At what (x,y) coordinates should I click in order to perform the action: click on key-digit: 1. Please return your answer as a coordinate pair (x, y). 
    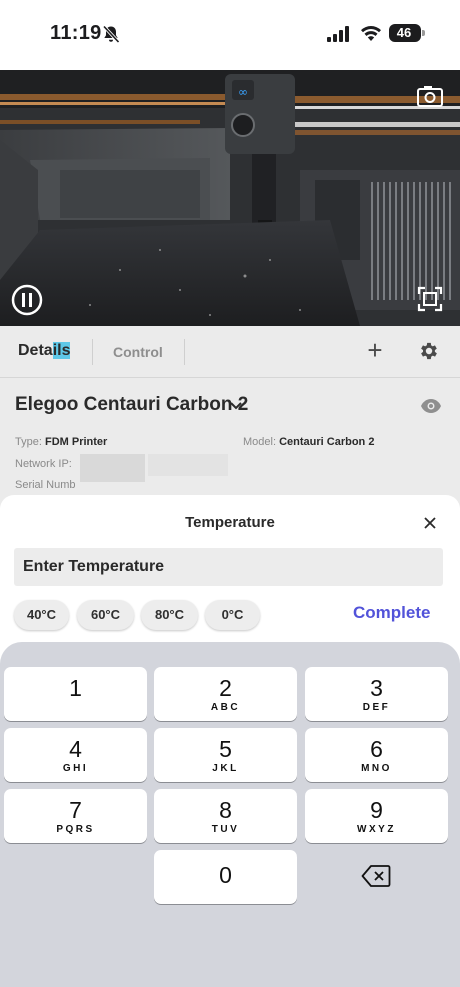
    Looking at the image, I should click on (75, 688).